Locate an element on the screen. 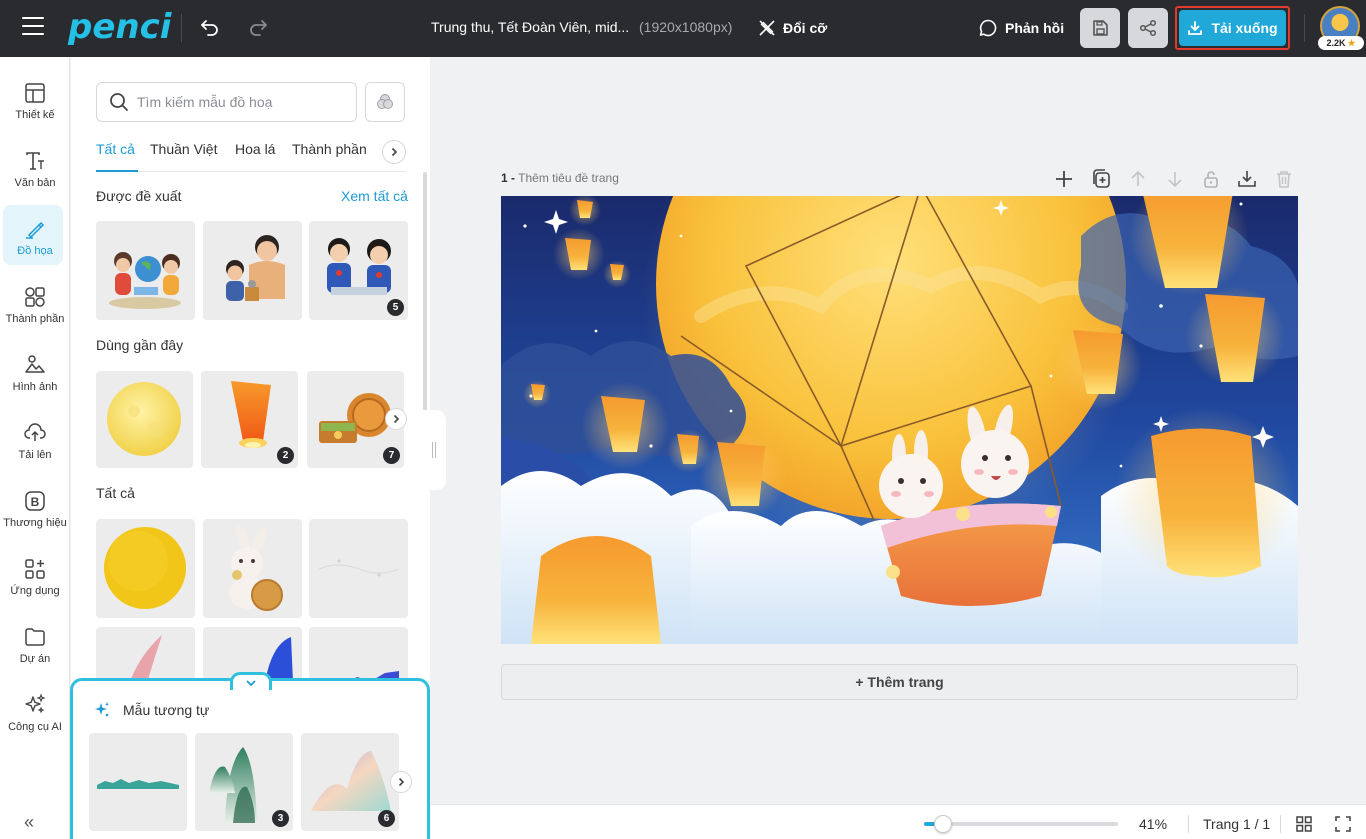 Image resolution: width=1366 pixels, height=839 pixels. rail-item-graphics: Đồ họa is located at coordinates (35, 239).